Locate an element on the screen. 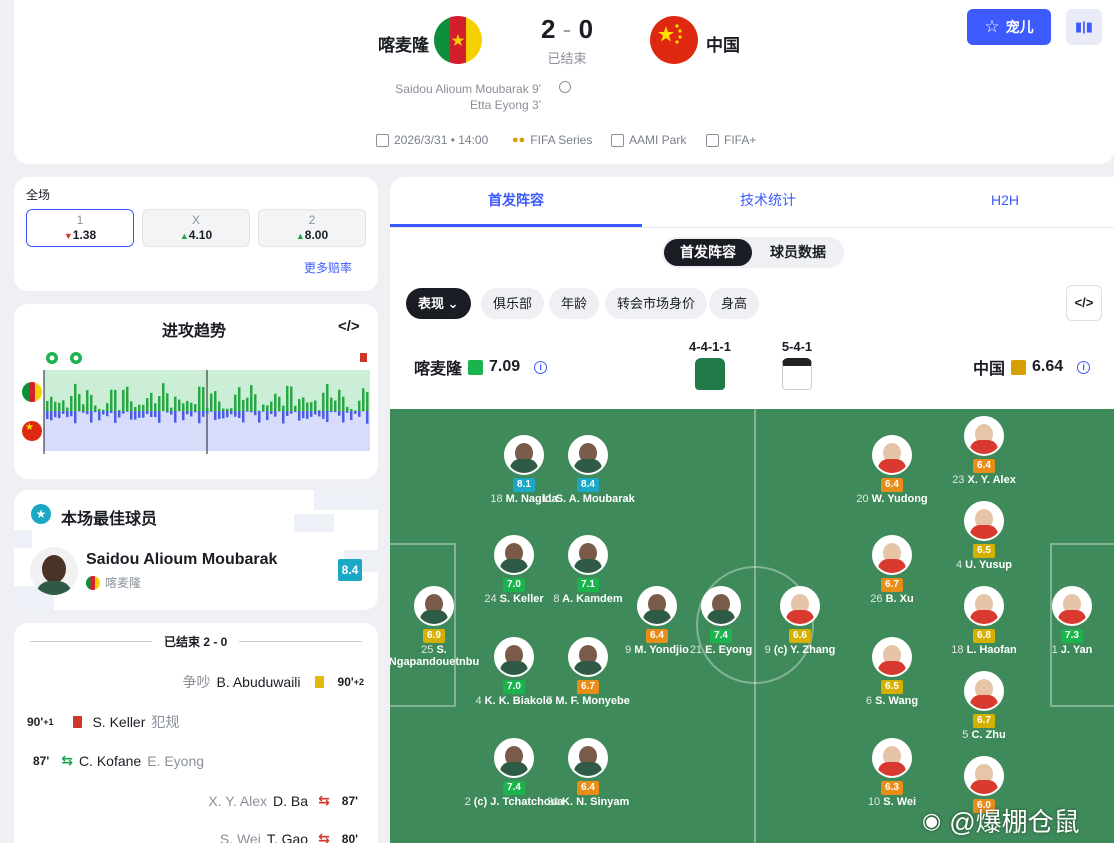  event-row: X. Y. Alex D. Ba ⇆ 87' is located at coordinates (283, 800).